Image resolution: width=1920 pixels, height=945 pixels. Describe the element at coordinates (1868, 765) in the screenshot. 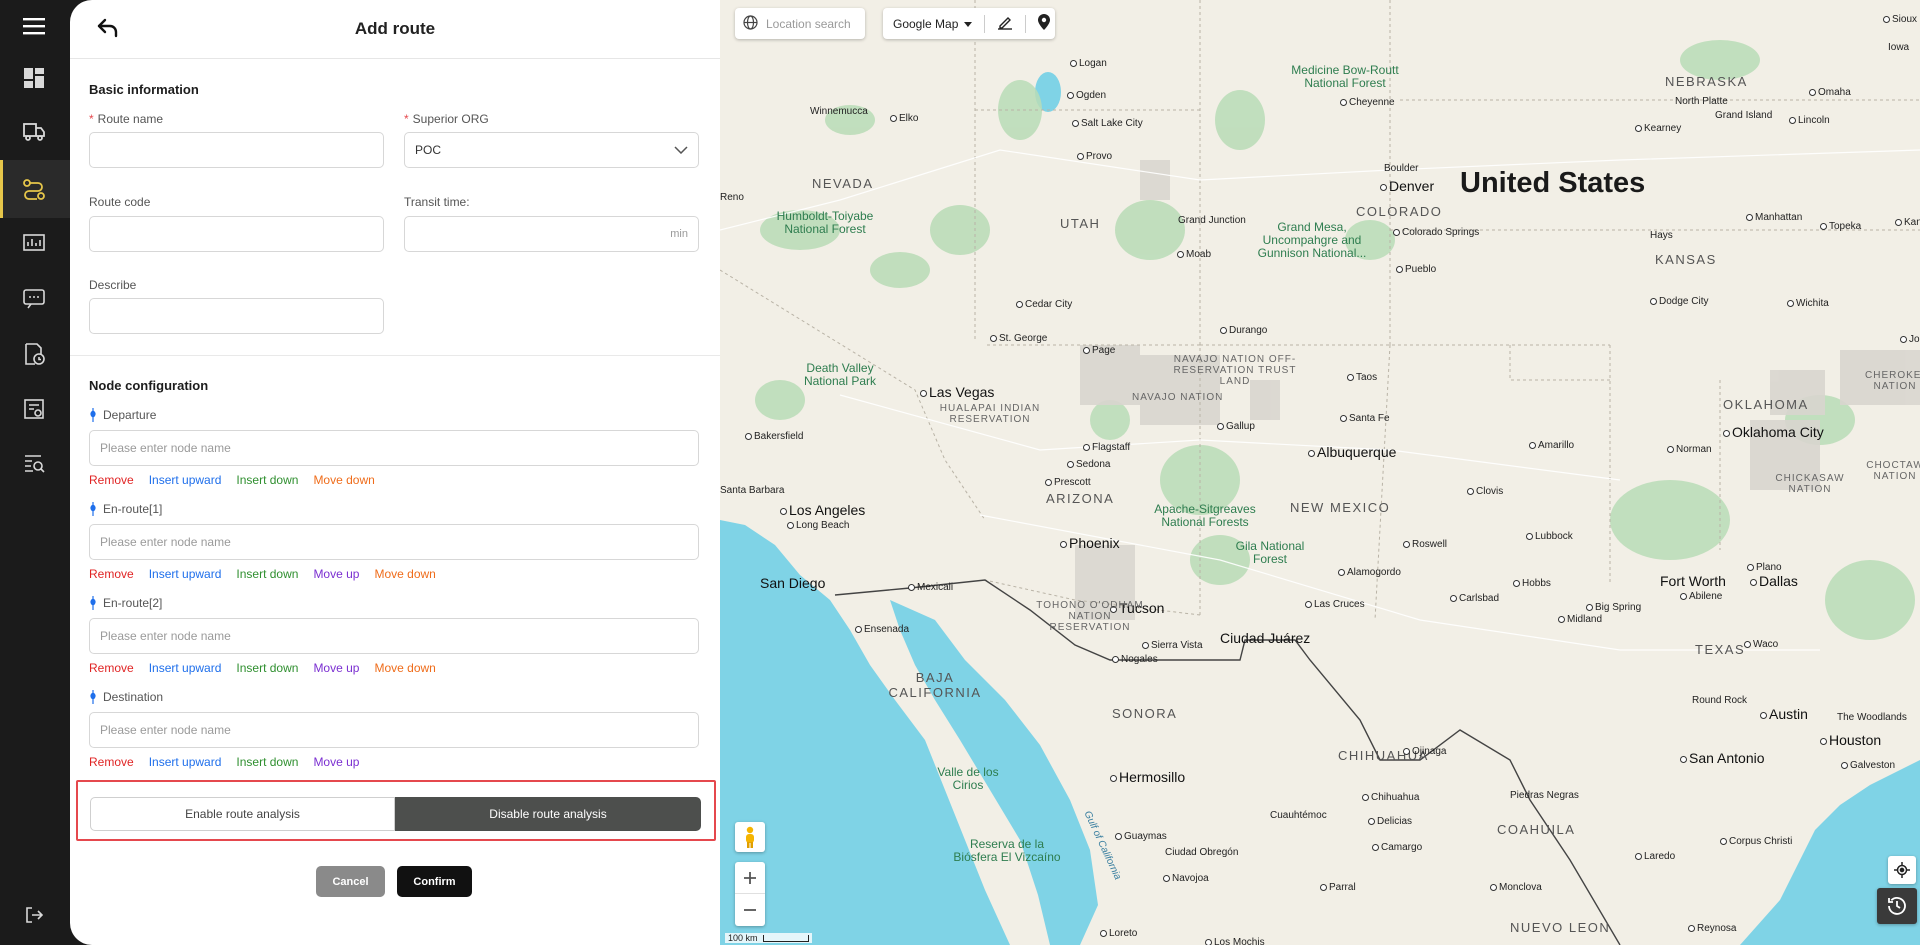

I see `map-city-label: Galveston` at that location.